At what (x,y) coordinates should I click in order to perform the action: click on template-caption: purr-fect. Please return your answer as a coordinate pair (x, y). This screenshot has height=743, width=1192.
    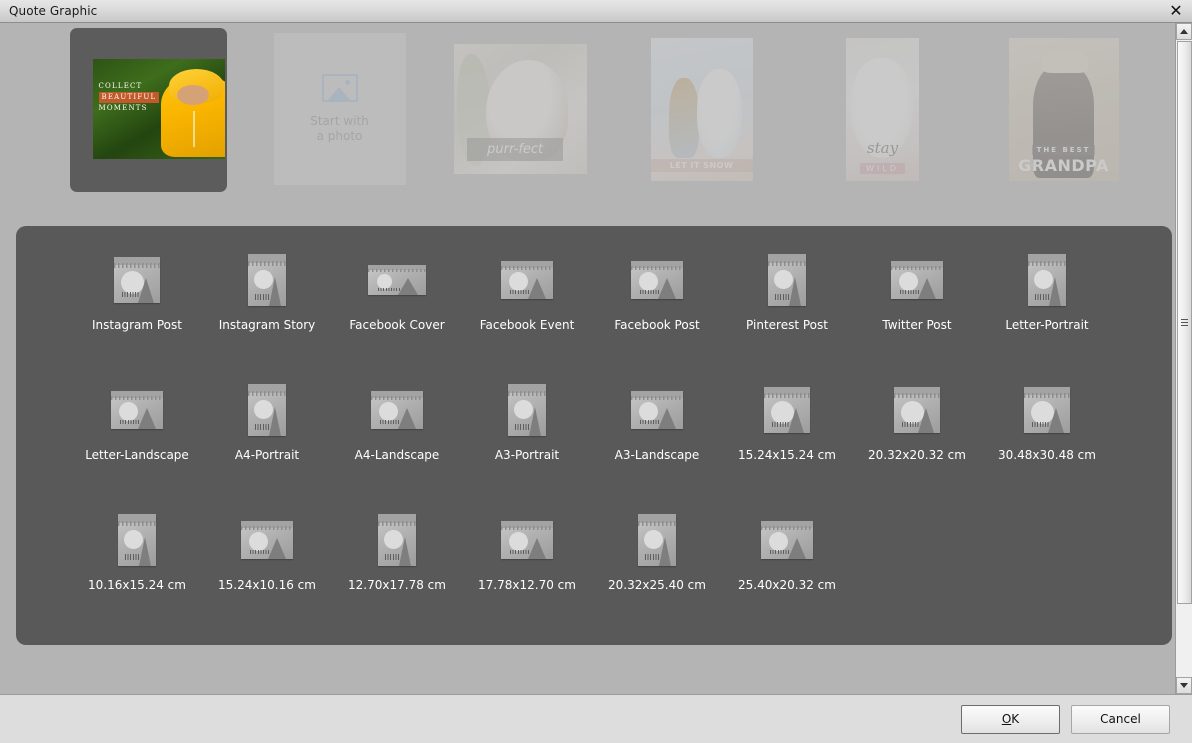
    Looking at the image, I should click on (515, 149).